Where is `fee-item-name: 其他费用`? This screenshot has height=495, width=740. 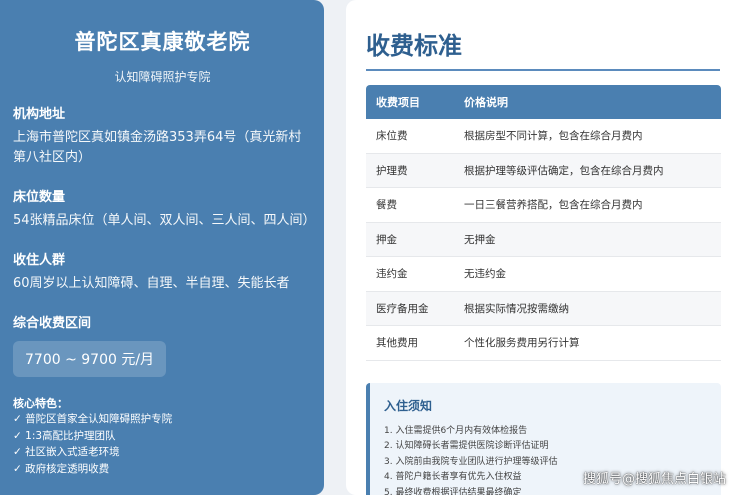 fee-item-name: 其他费用 is located at coordinates (410, 343).